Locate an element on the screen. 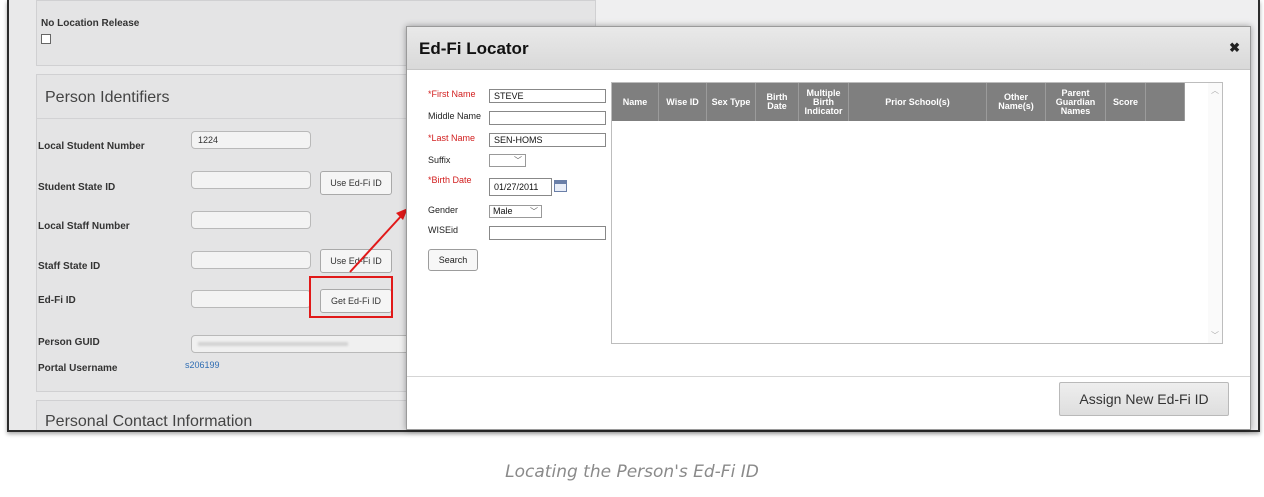 This screenshot has width=1264, height=497. column-header: Parent Guardian Names is located at coordinates (1076, 102).